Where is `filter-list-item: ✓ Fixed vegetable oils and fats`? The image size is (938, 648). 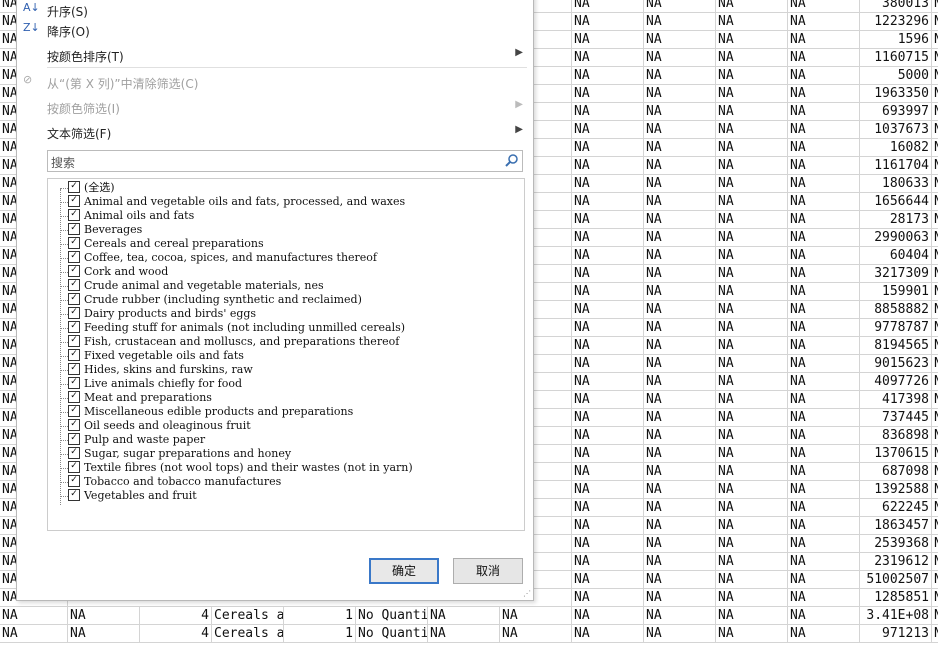 filter-list-item: ✓ Fixed vegetable oils and fats is located at coordinates (156, 356).